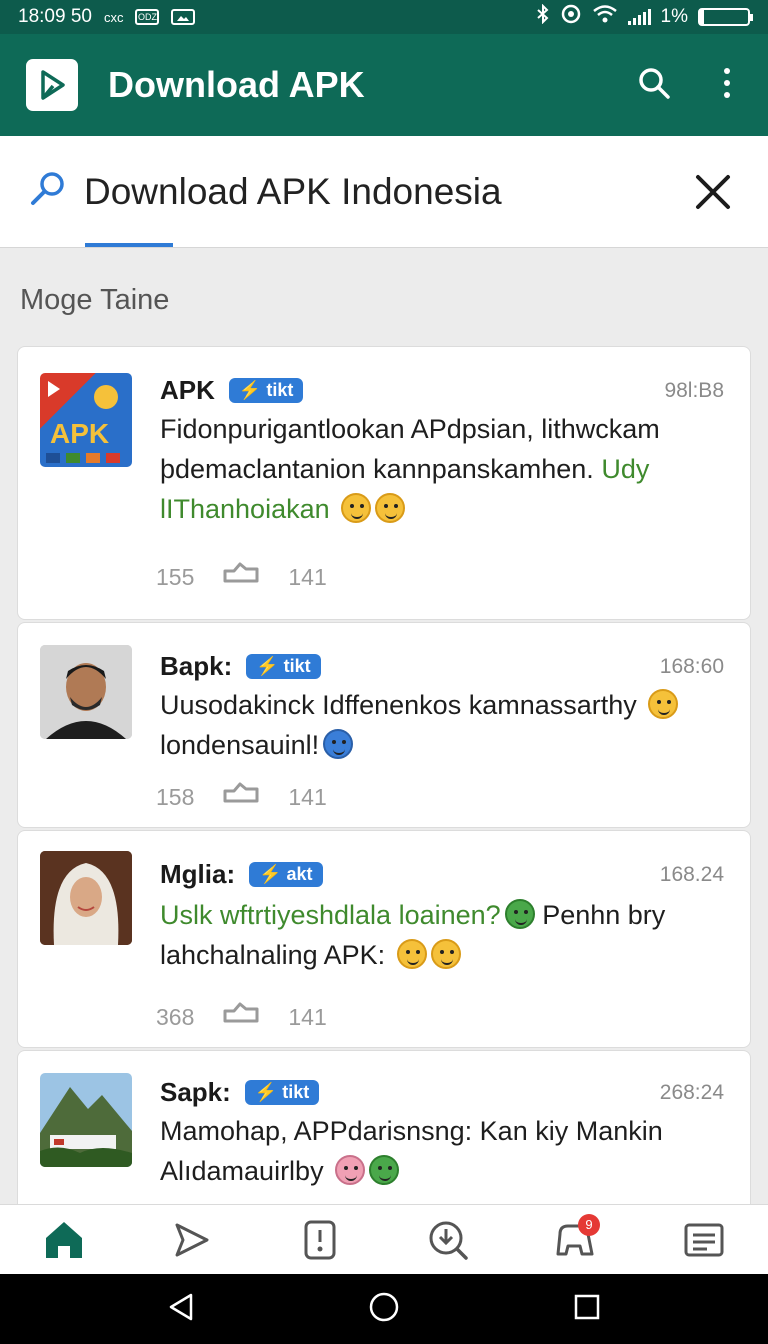 Image resolution: width=768 pixels, height=1344 pixels. What do you see at coordinates (183, 17) in the screenshot?
I see `image-icon` at bounding box center [183, 17].